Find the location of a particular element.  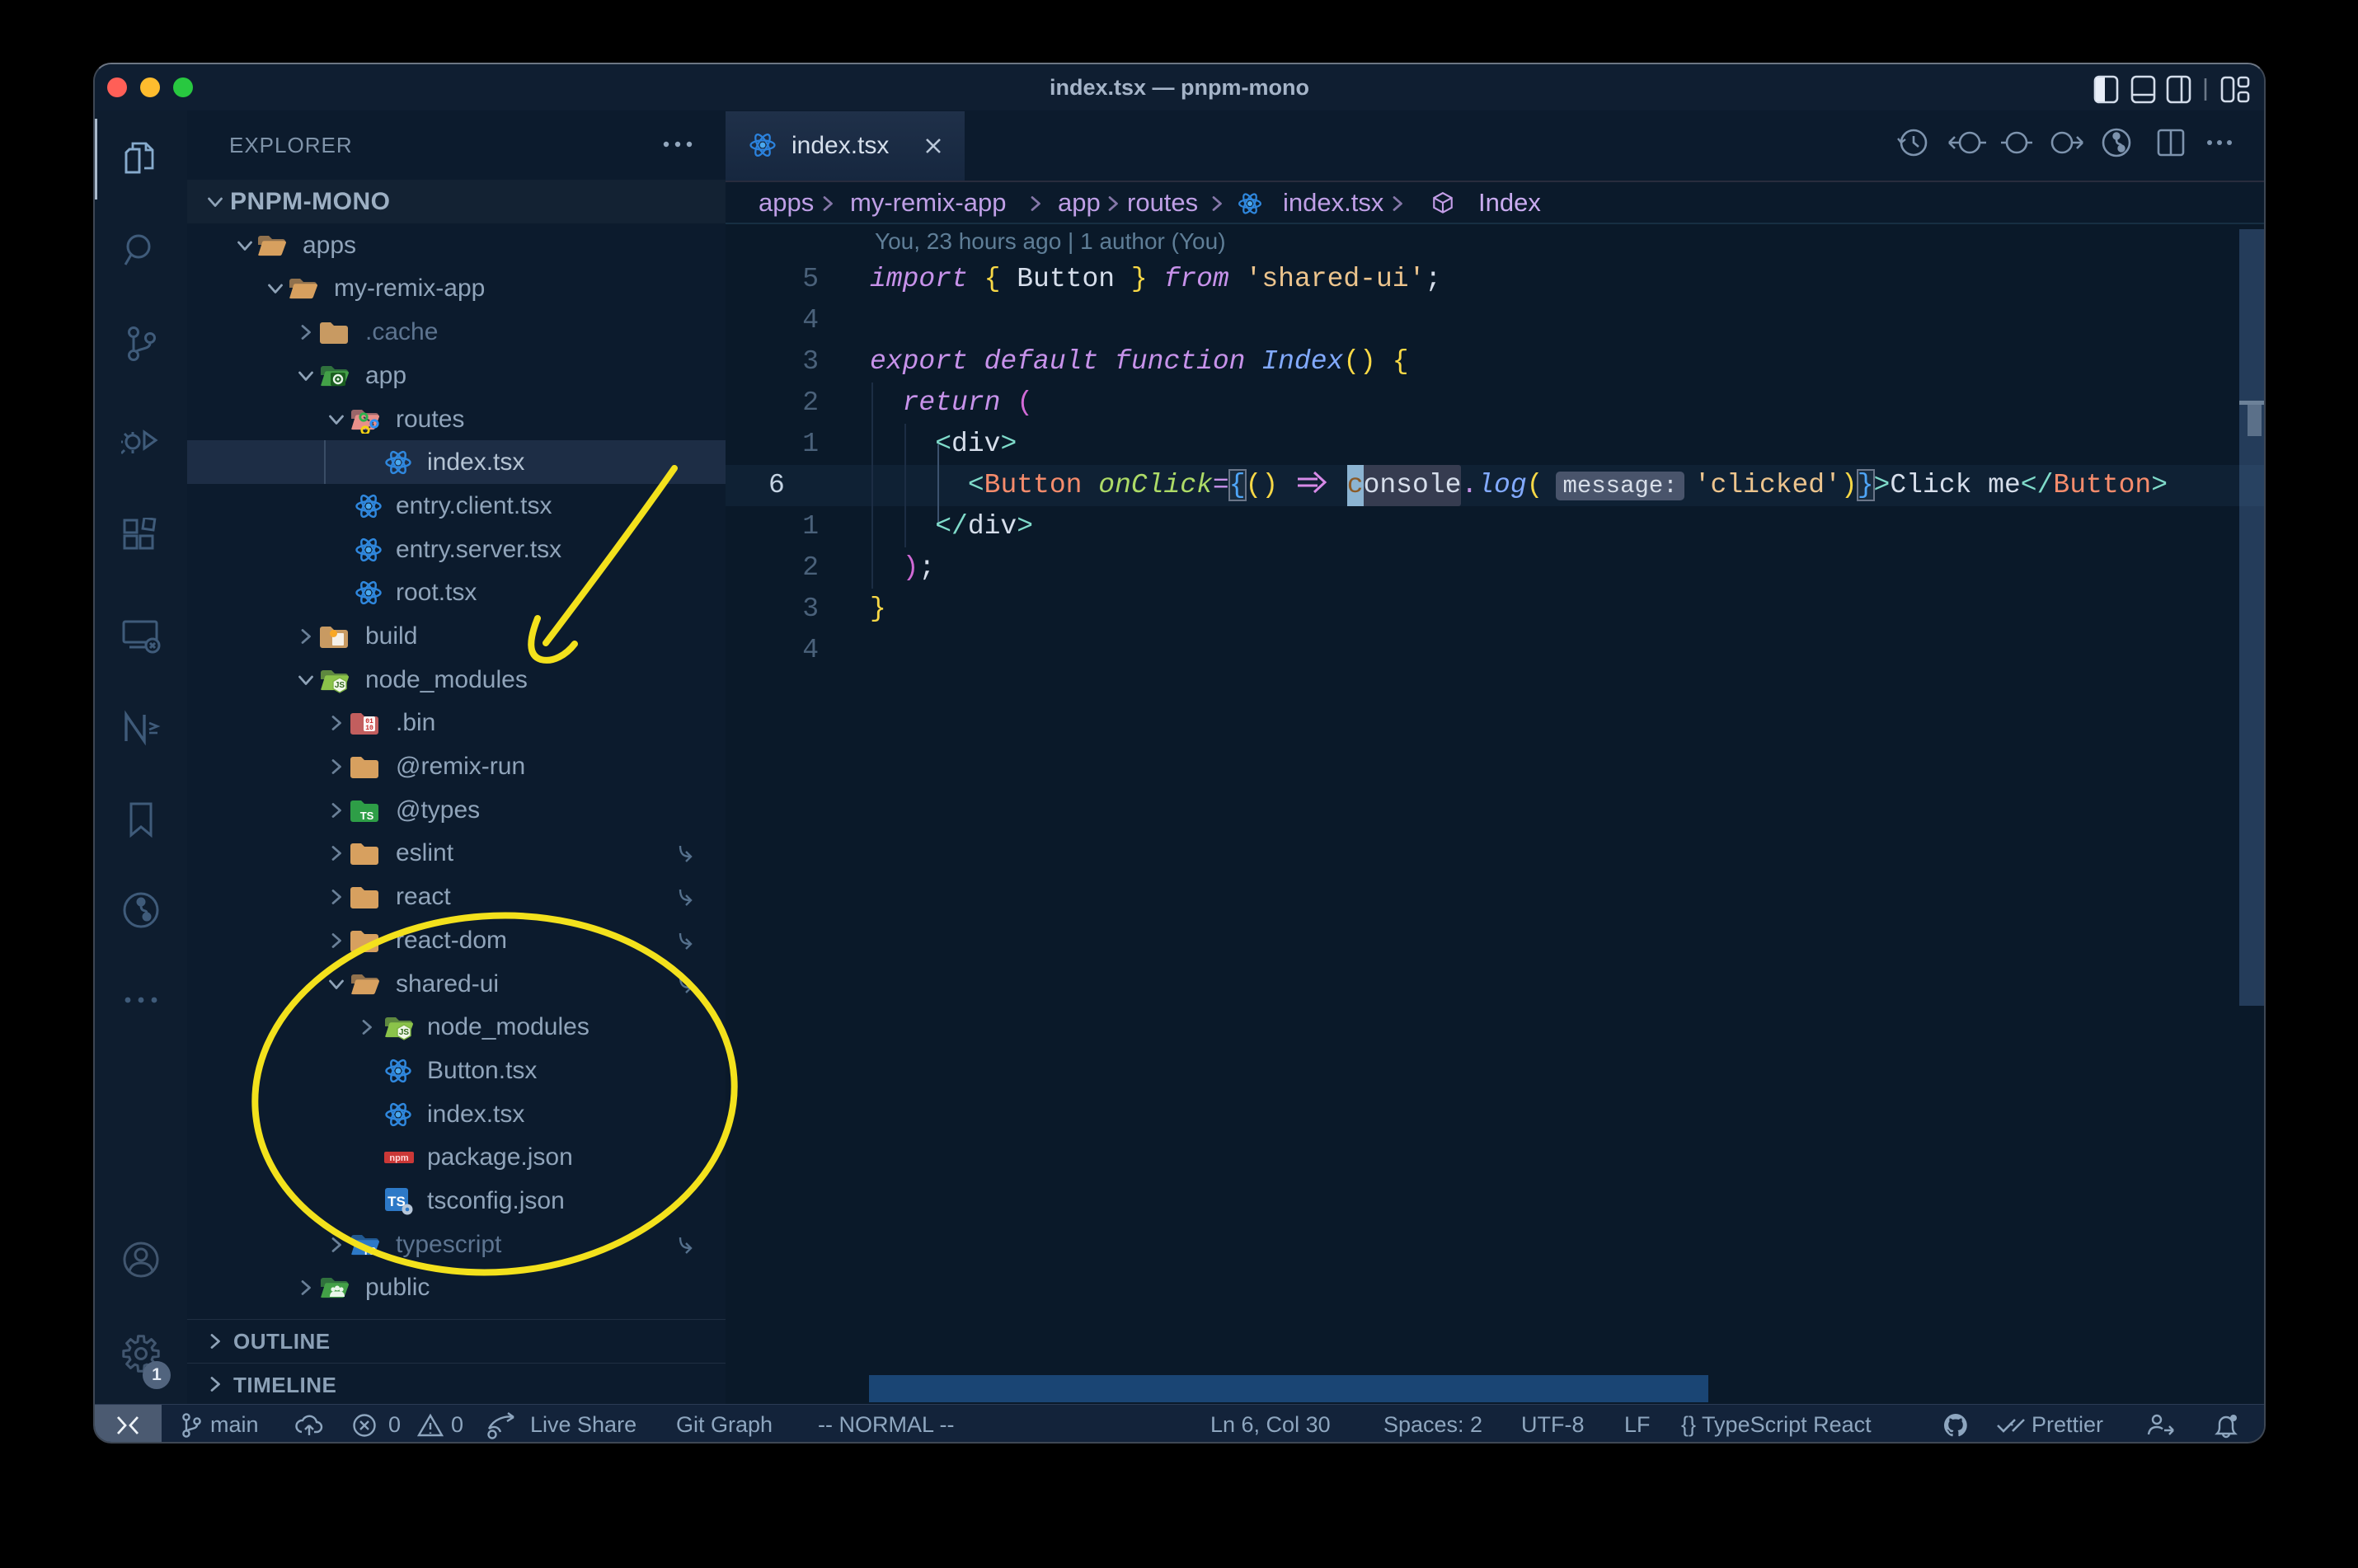

svg-text: npm is located at coordinates (399, 1158).